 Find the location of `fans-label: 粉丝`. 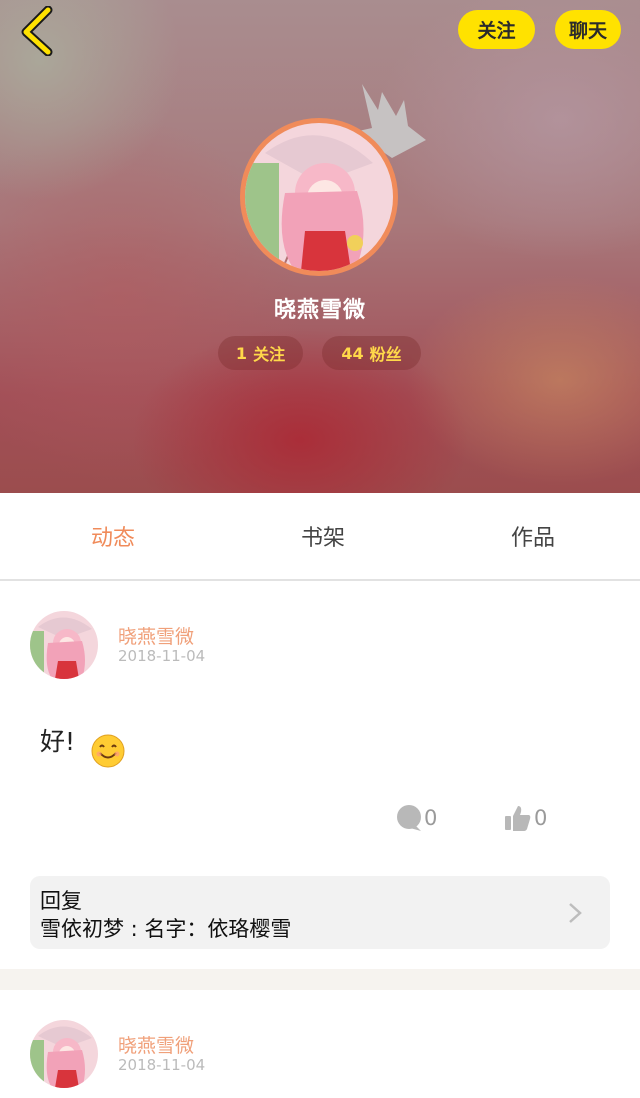

fans-label: 粉丝 is located at coordinates (385, 354).